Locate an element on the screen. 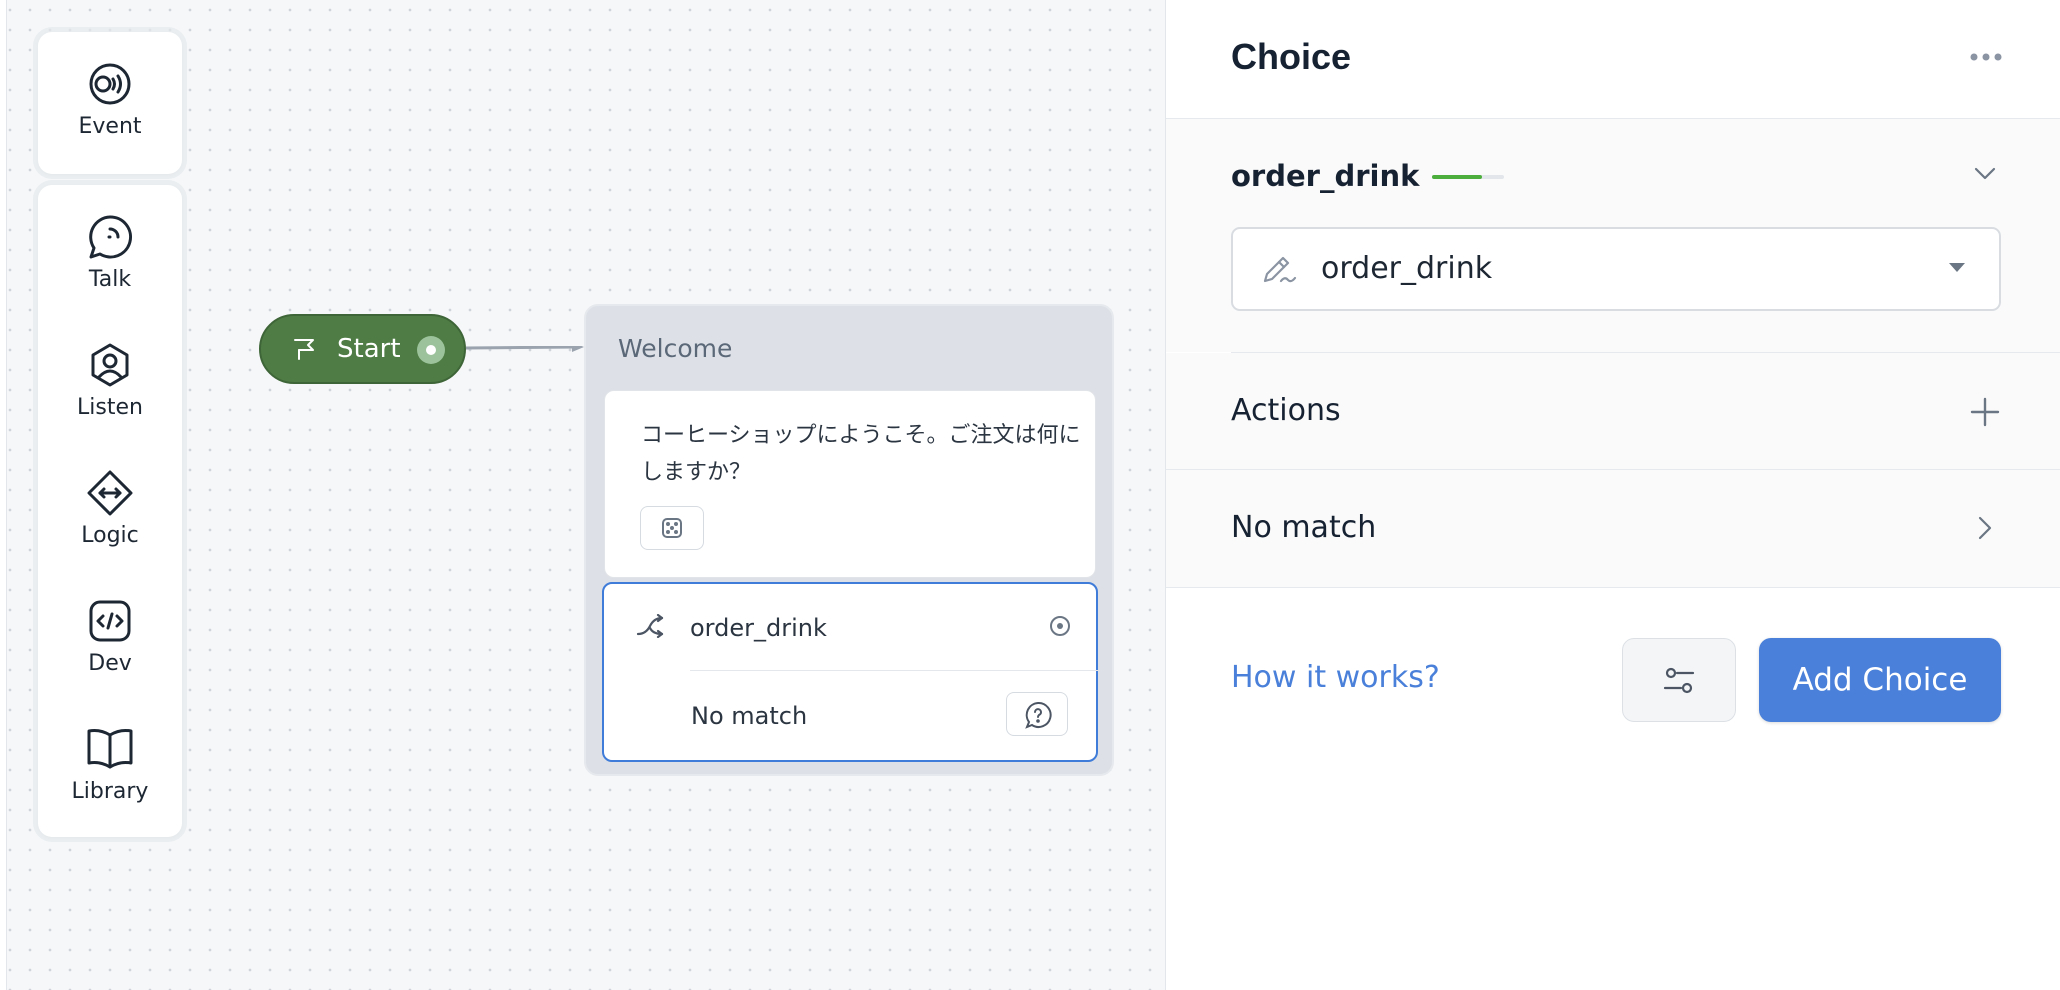 The height and width of the screenshot is (990, 2060). toolbar-event-card: Event is located at coordinates (110, 103).